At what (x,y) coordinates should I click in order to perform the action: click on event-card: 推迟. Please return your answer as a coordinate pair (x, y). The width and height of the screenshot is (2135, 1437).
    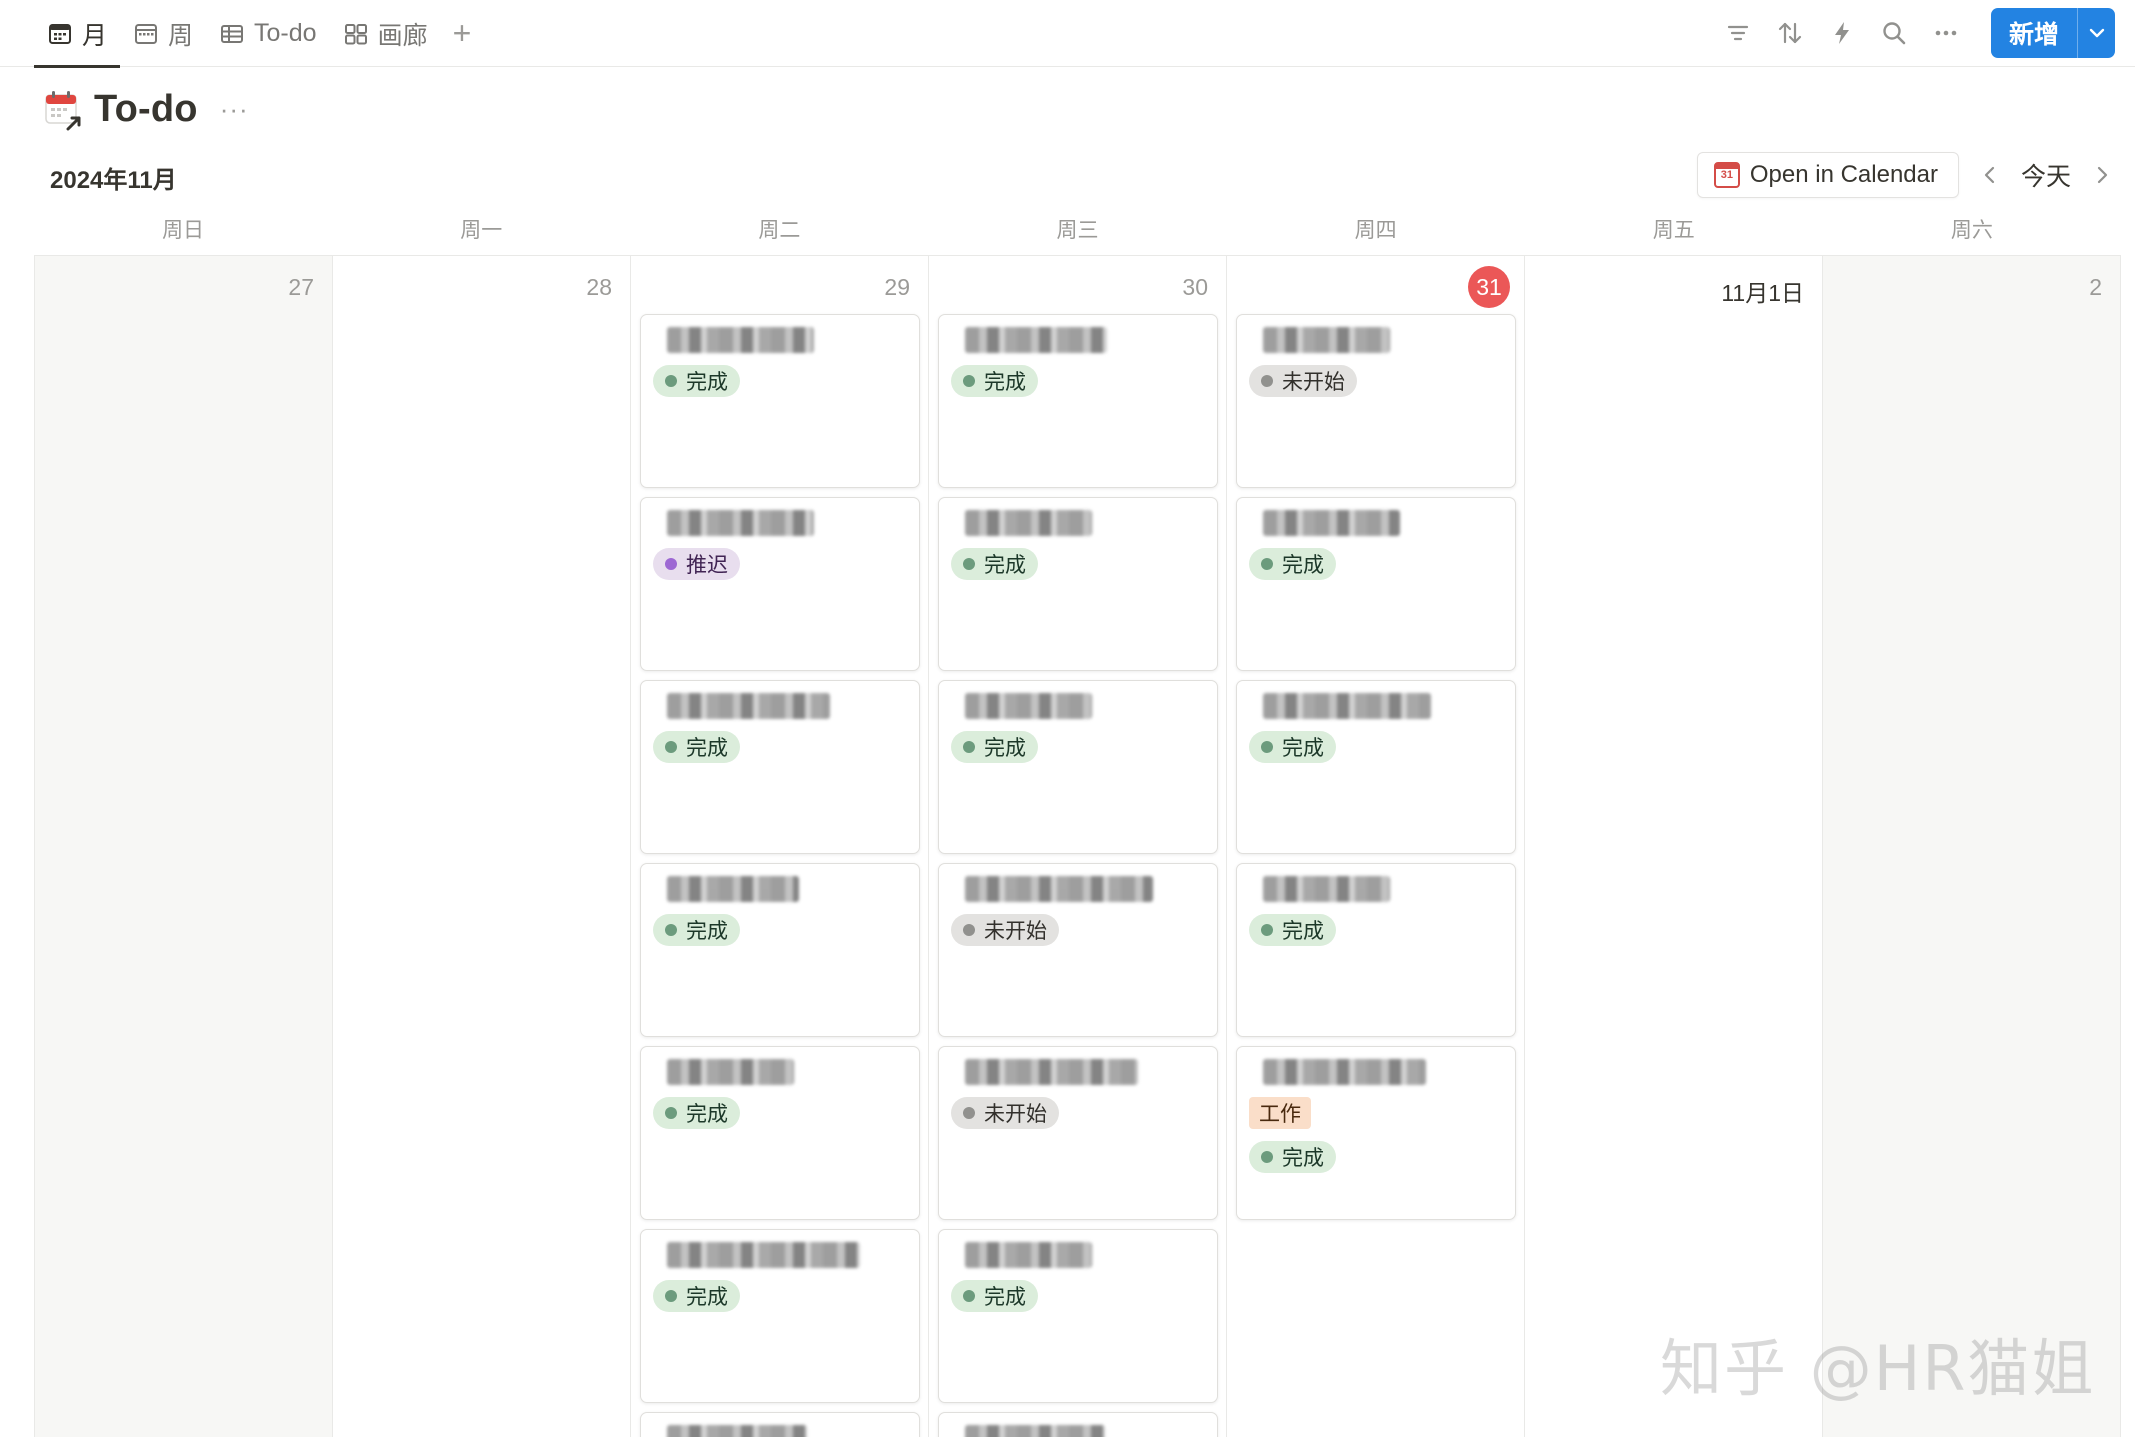
    Looking at the image, I should click on (780, 584).